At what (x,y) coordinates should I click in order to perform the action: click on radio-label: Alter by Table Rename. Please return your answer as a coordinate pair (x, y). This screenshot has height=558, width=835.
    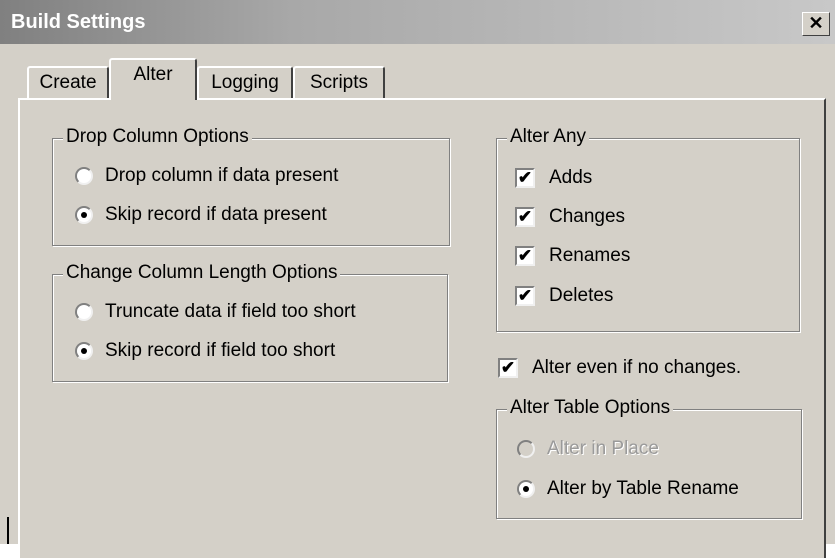
    Looking at the image, I should click on (643, 488).